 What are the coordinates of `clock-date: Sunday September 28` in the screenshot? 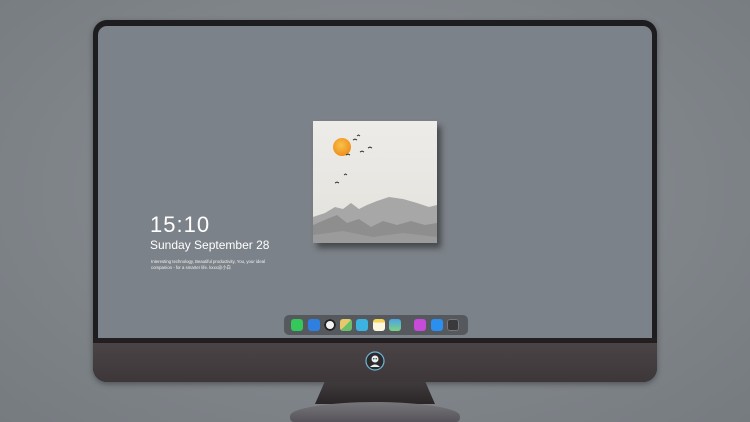 It's located at (210, 245).